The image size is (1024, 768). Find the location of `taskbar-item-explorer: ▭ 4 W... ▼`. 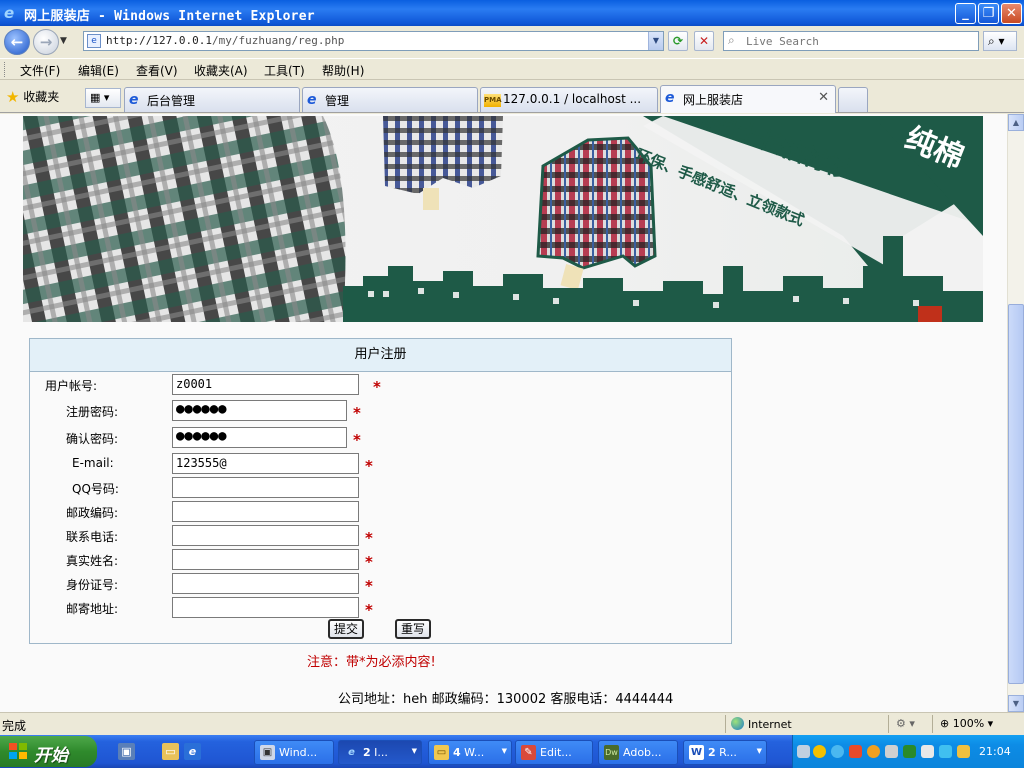

taskbar-item-explorer: ▭ 4 W... ▼ is located at coordinates (470, 752).